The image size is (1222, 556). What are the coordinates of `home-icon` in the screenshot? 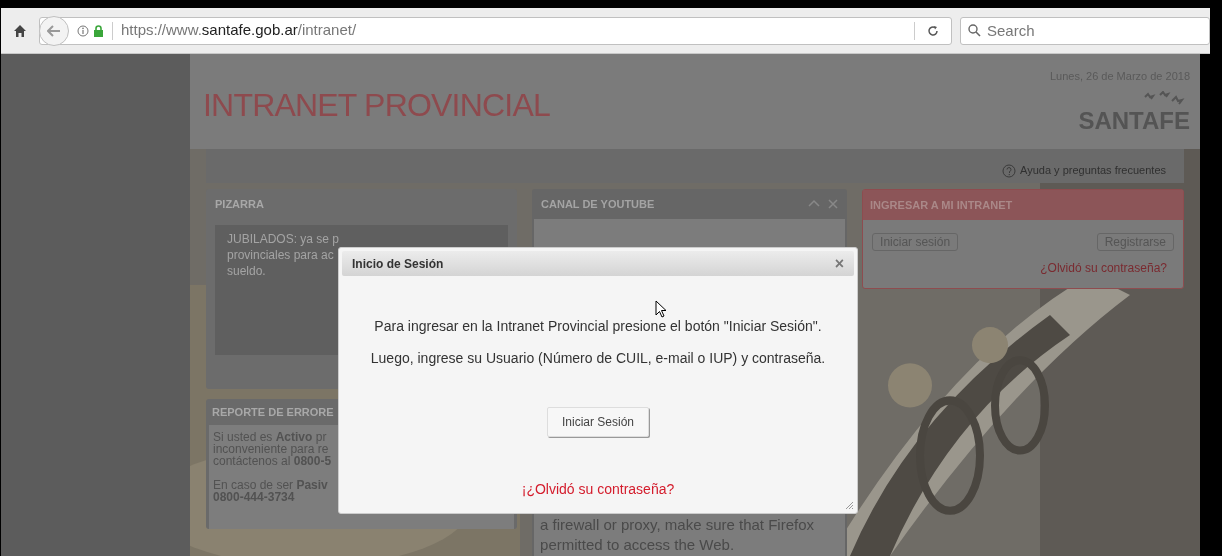 It's located at (20, 30).